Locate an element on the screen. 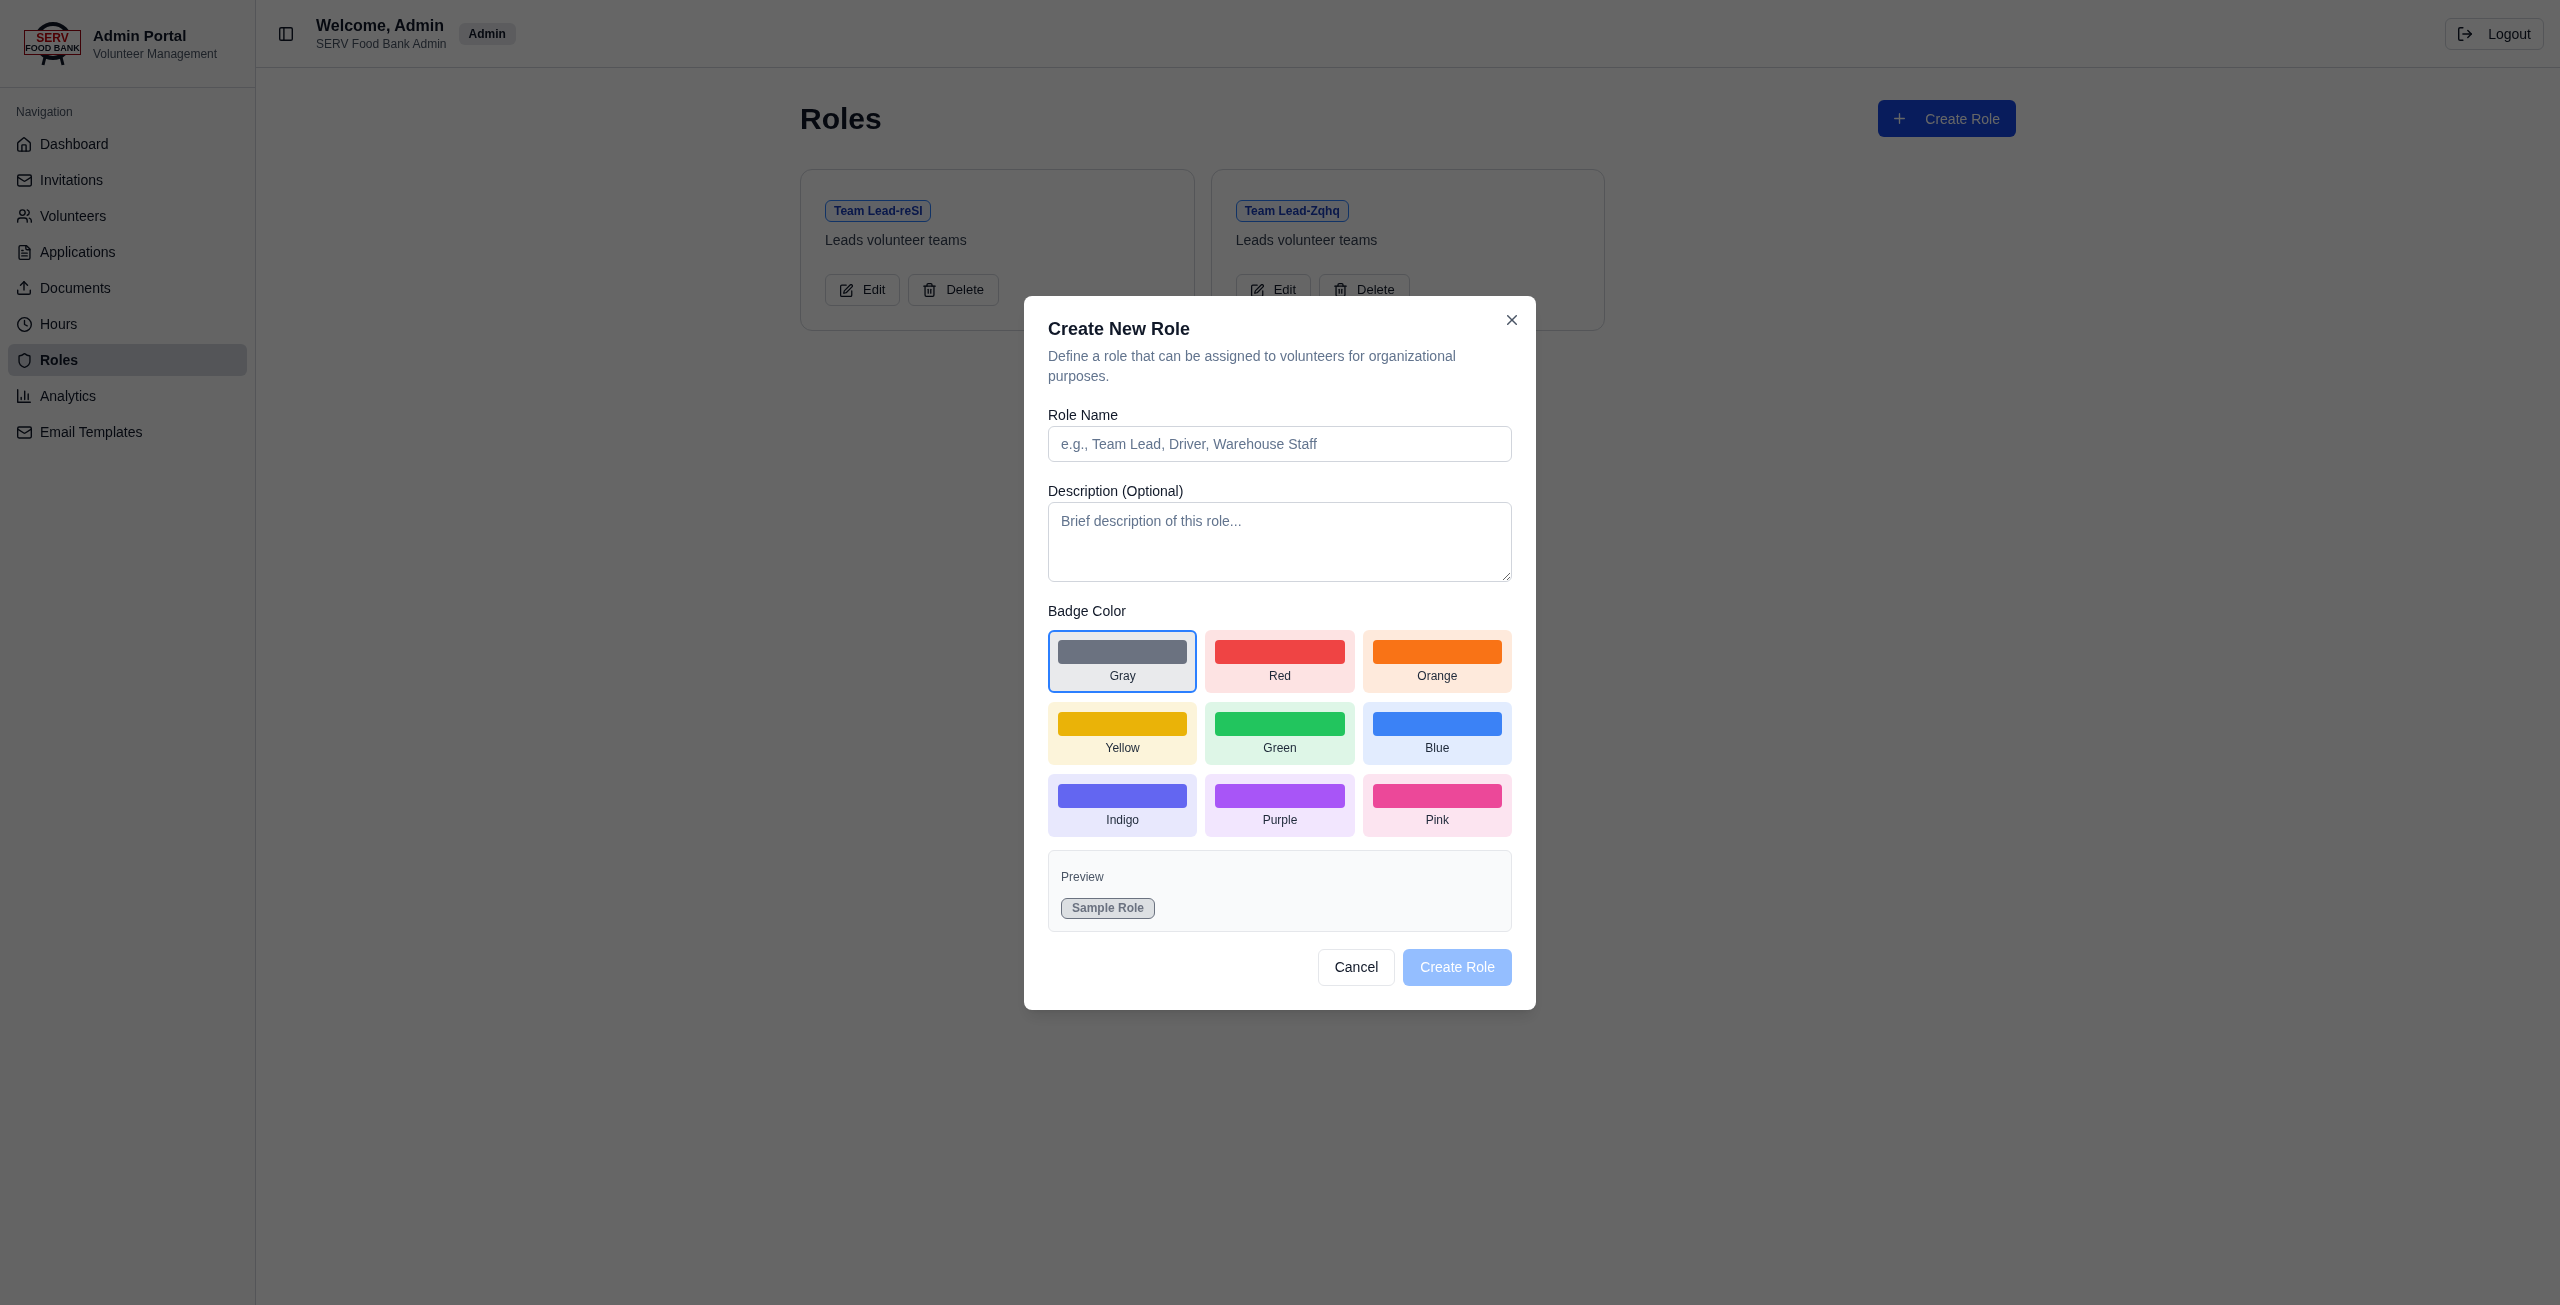 This screenshot has height=1305, width=2560. color-option: Blue is located at coordinates (1437, 733).